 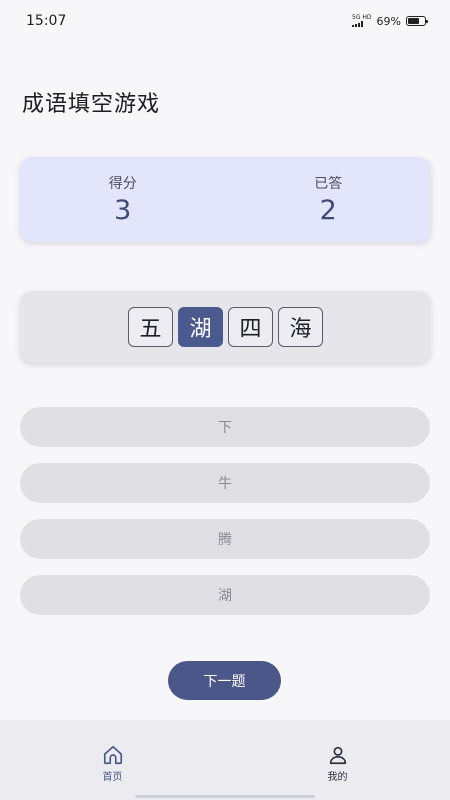 What do you see at coordinates (112, 777) in the screenshot?
I see `nav-label-home: 首页` at bounding box center [112, 777].